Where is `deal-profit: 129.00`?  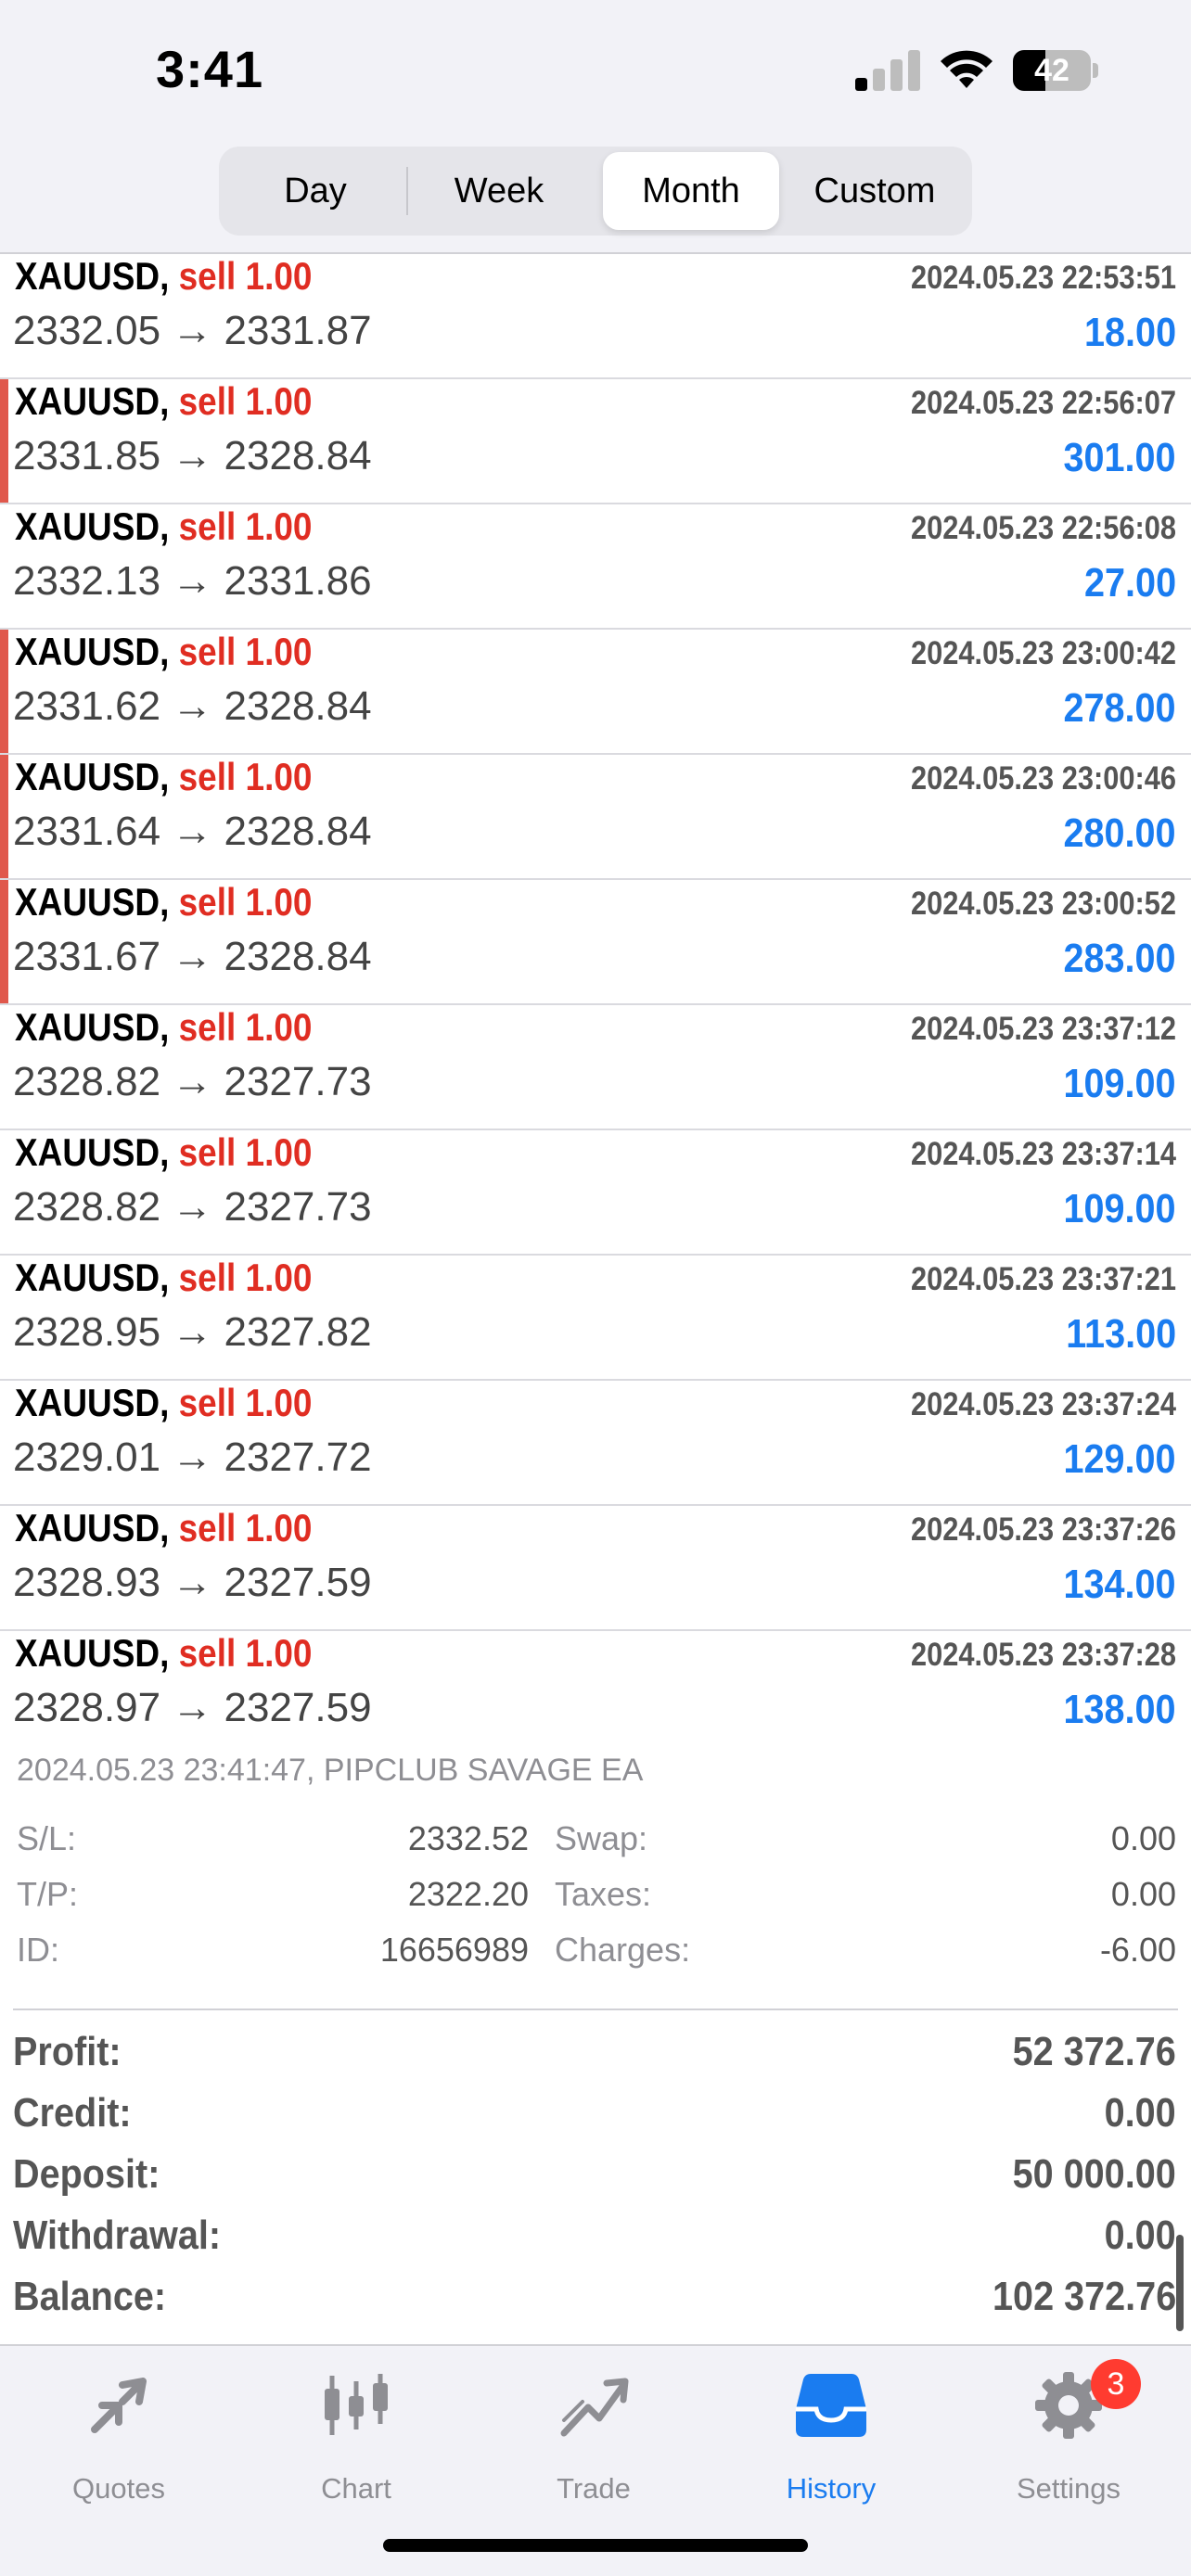 deal-profit: 129.00 is located at coordinates (1119, 1459).